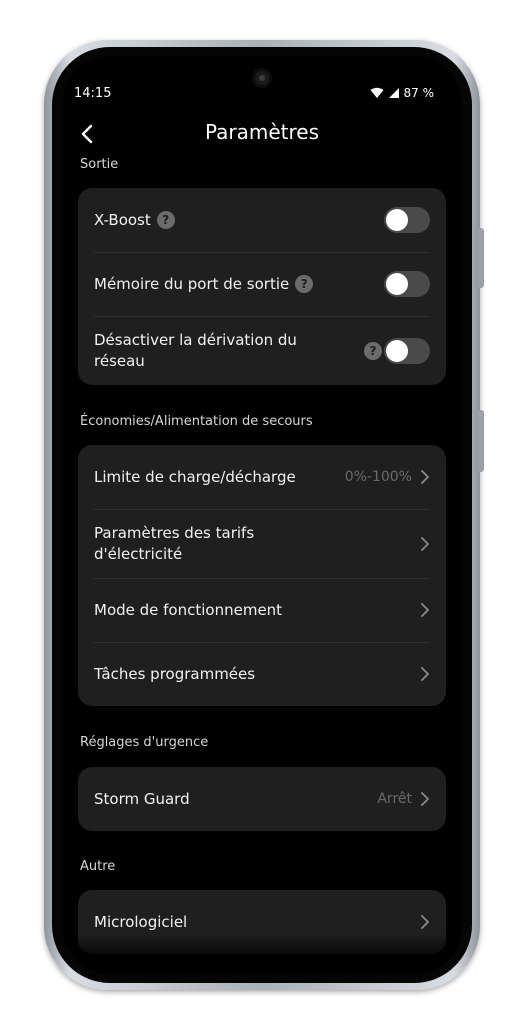  What do you see at coordinates (419, 93) in the screenshot?
I see `battery-percent: 87 %` at bounding box center [419, 93].